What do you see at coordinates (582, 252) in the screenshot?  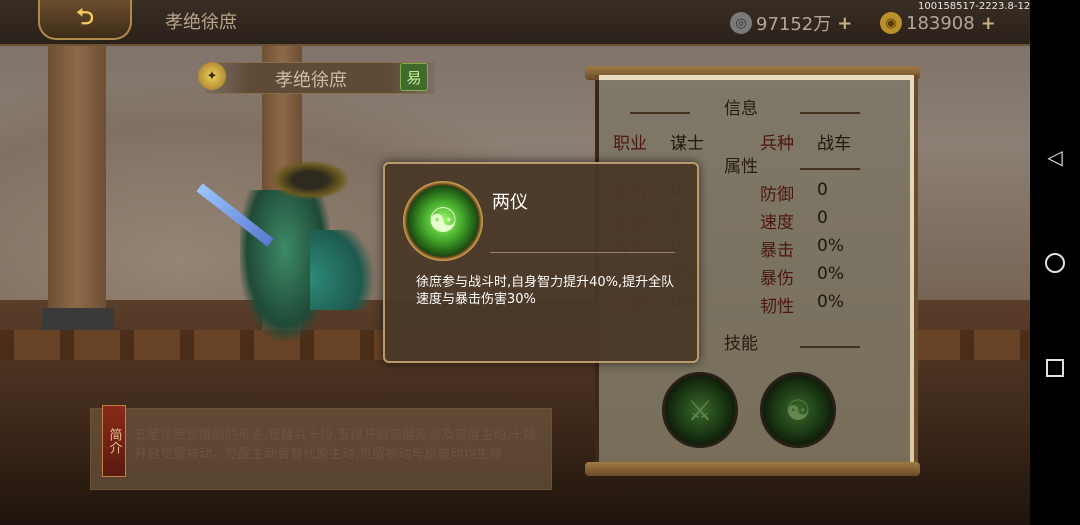 I see `popup-divider` at bounding box center [582, 252].